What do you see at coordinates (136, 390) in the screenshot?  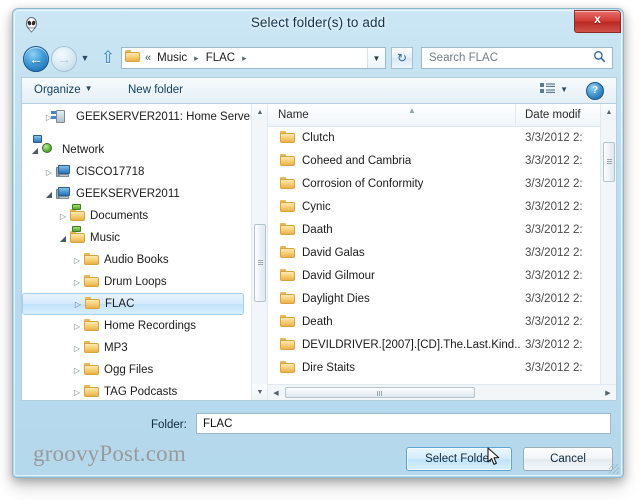 I see `tree-item-tag-podcasts: ▷ TAG Podcasts` at bounding box center [136, 390].